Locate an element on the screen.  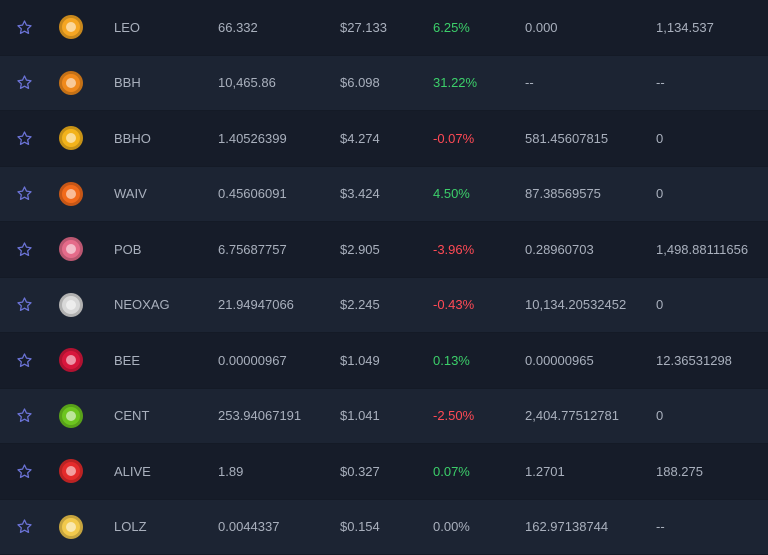
price-change: 6.25% is located at coordinates (451, 27).